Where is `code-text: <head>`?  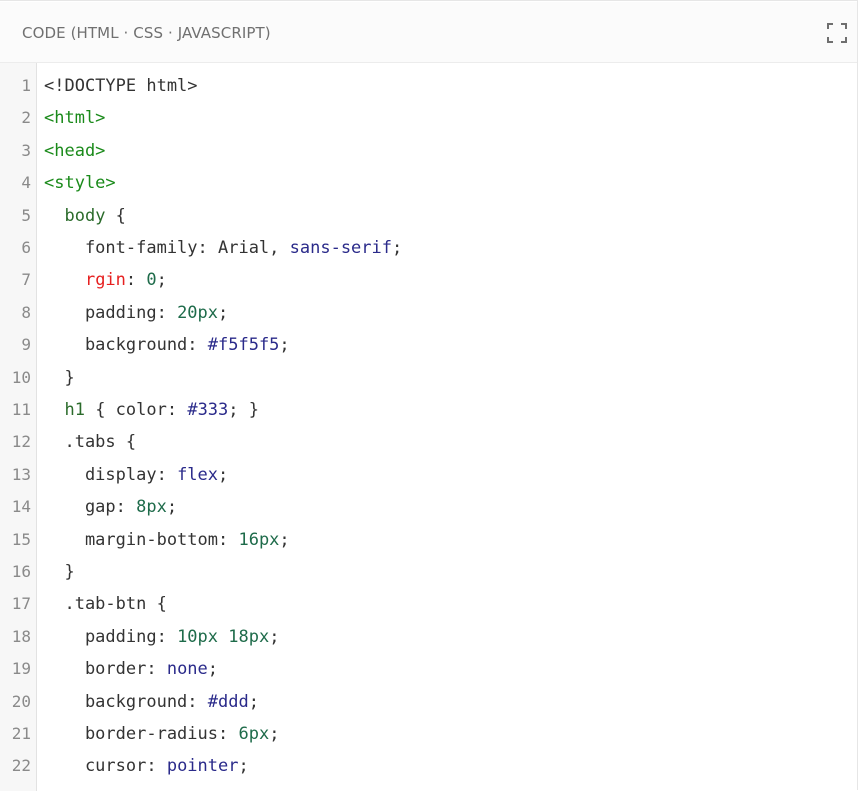 code-text: <head> is located at coordinates (74, 151).